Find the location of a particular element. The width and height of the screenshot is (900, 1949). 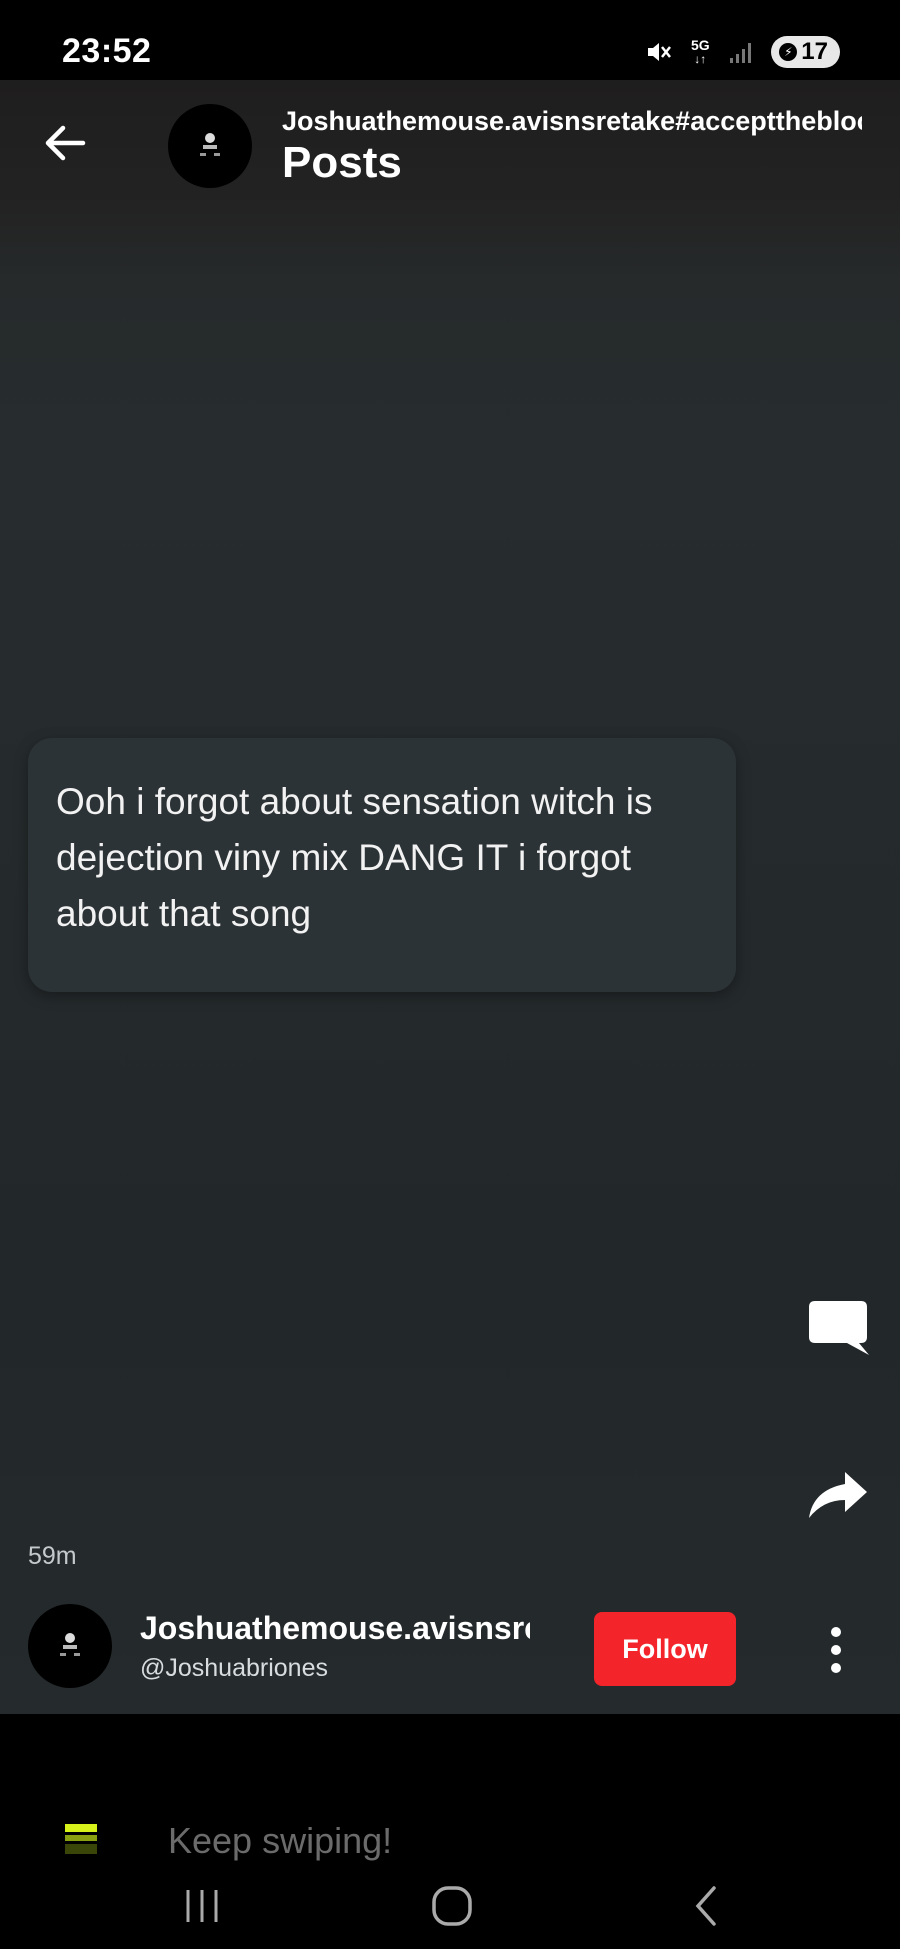

status-icons: 5G ↓↑ ⚡ 17 is located at coordinates (741, 52).